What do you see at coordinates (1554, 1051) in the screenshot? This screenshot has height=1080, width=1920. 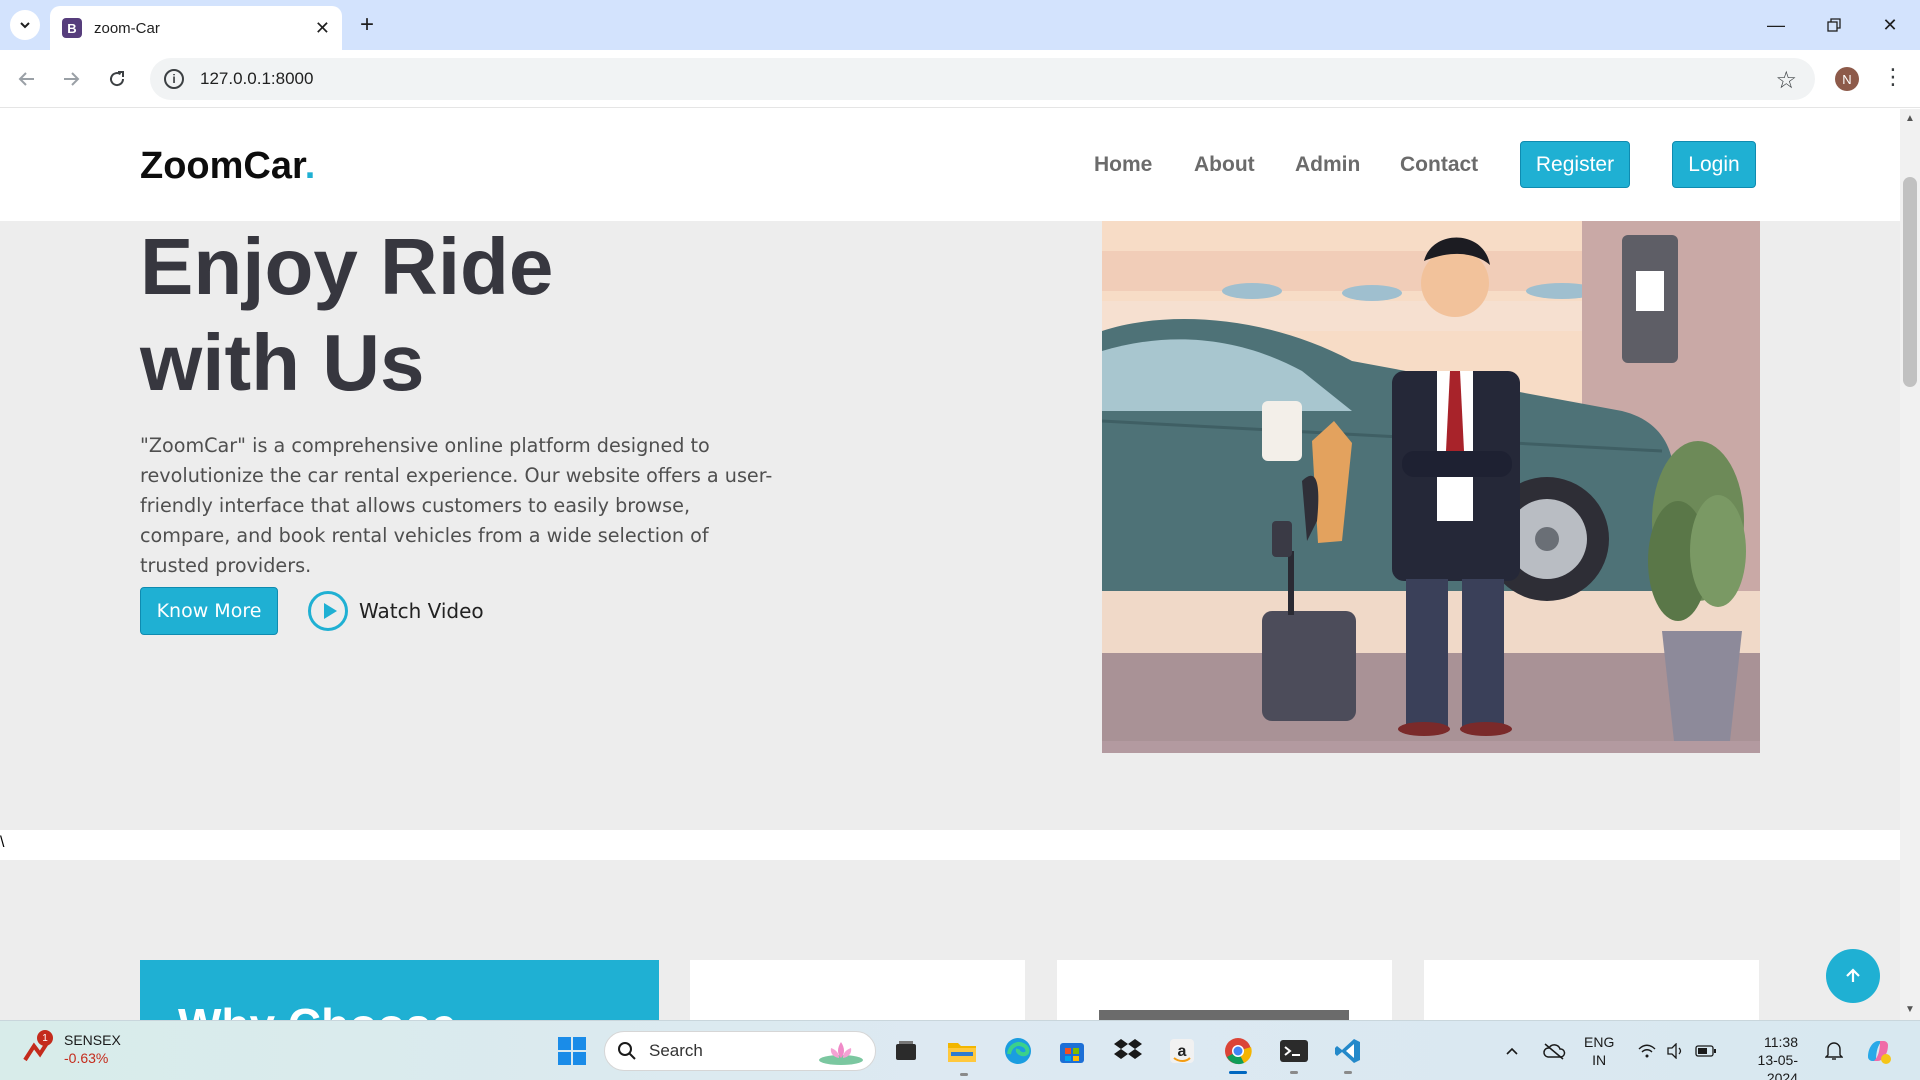 I see `onedrive-offline-icon` at bounding box center [1554, 1051].